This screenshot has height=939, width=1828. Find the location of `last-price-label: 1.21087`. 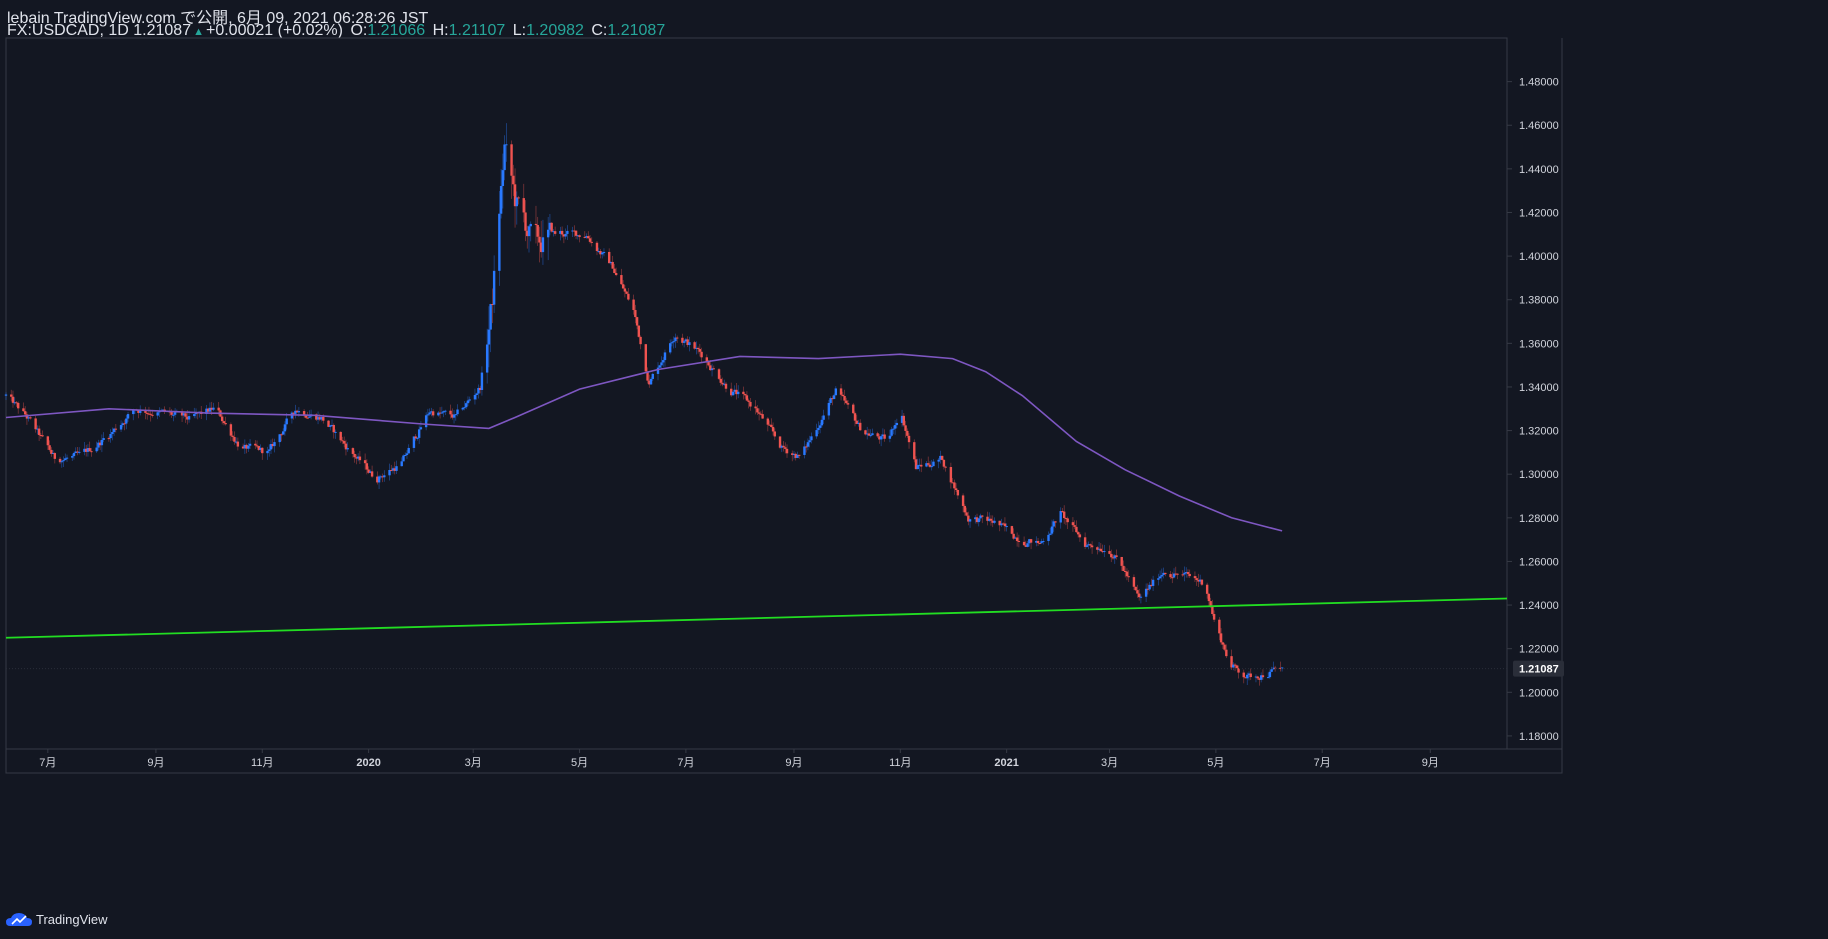

last-price-label: 1.21087 is located at coordinates (1539, 670).